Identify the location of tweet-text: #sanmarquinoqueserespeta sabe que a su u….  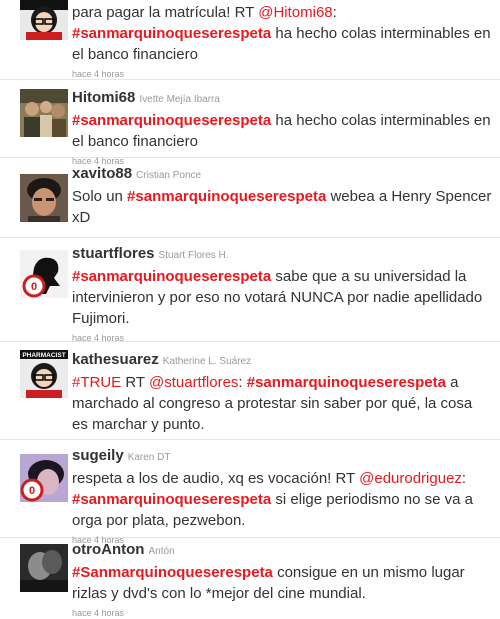
(282, 297).